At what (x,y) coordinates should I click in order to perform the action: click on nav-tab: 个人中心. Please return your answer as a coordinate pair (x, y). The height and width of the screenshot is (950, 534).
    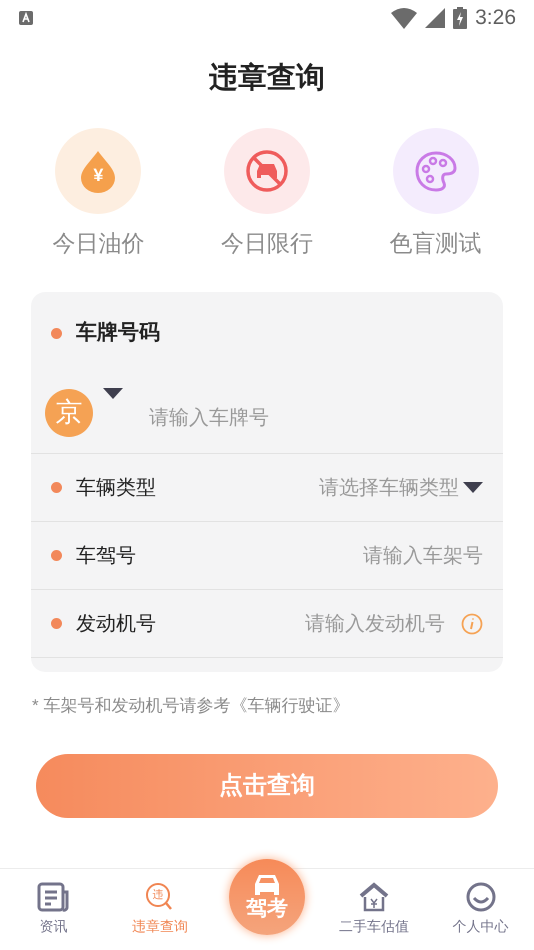
    Looking at the image, I should click on (480, 909).